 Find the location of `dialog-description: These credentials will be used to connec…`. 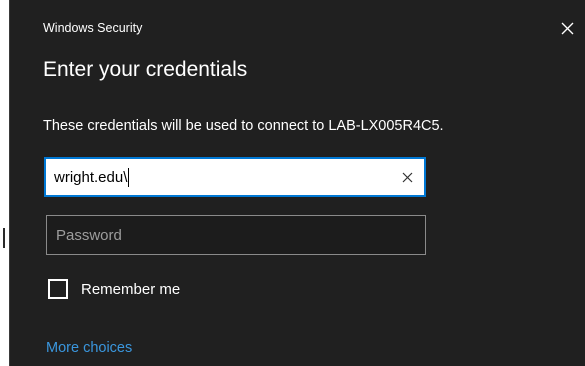

dialog-description: These credentials will be used to connec… is located at coordinates (243, 126).